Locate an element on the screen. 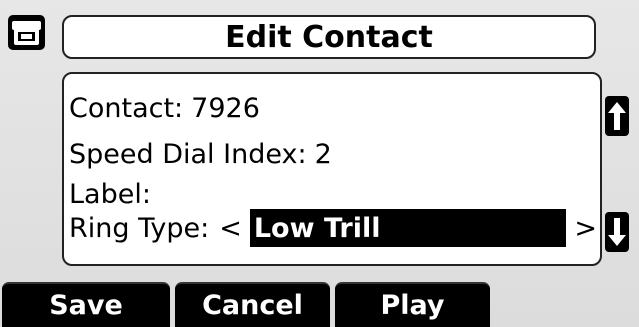  ring-type-row: Ring Type: < Low Trill > is located at coordinates (333, 228).